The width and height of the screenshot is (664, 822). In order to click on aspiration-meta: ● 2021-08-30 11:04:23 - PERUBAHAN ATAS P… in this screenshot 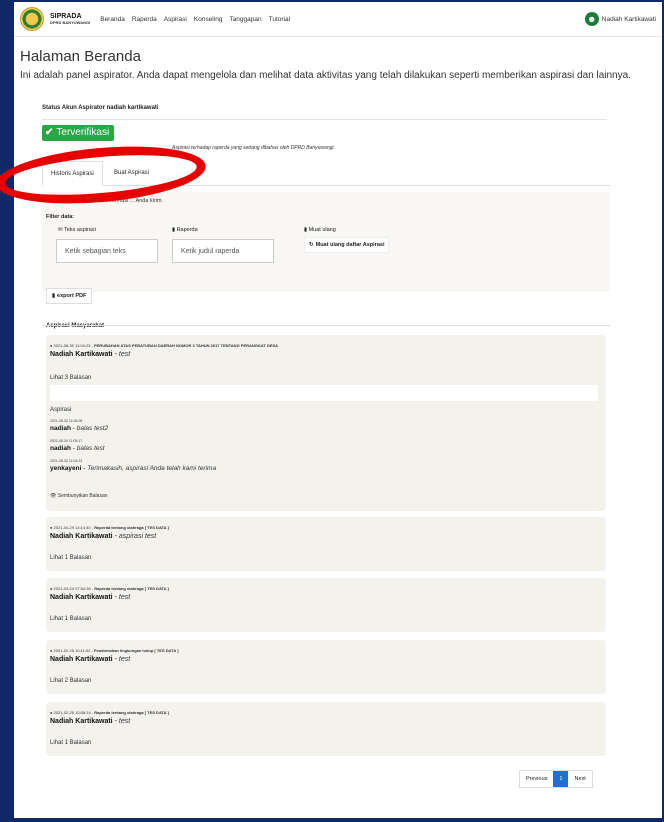, I will do `click(164, 345)`.